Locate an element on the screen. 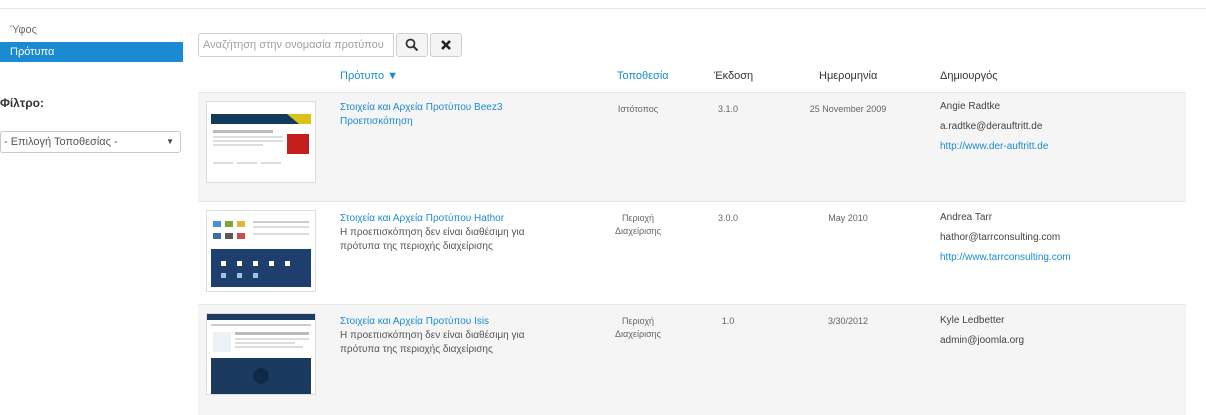 This screenshot has width=1206, height=415. column-header-template: Πρότυπο ▼ is located at coordinates (369, 76).